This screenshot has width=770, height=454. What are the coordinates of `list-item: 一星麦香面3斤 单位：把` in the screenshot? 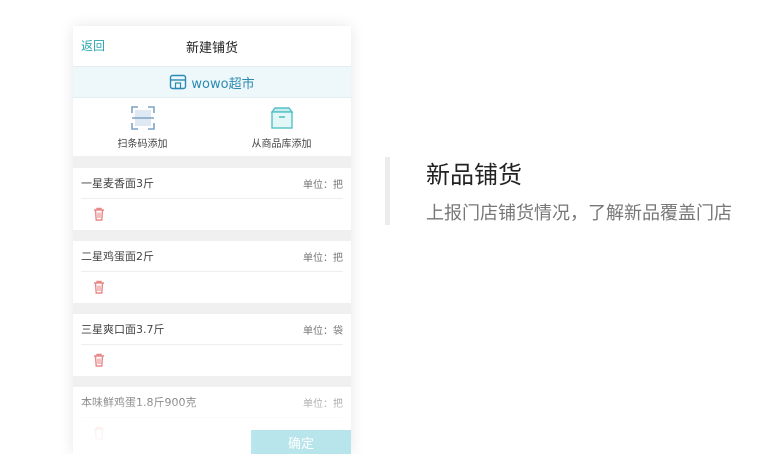 It's located at (212, 199).